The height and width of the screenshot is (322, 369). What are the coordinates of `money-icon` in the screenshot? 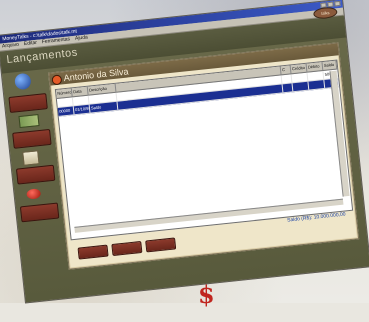 It's located at (29, 121).